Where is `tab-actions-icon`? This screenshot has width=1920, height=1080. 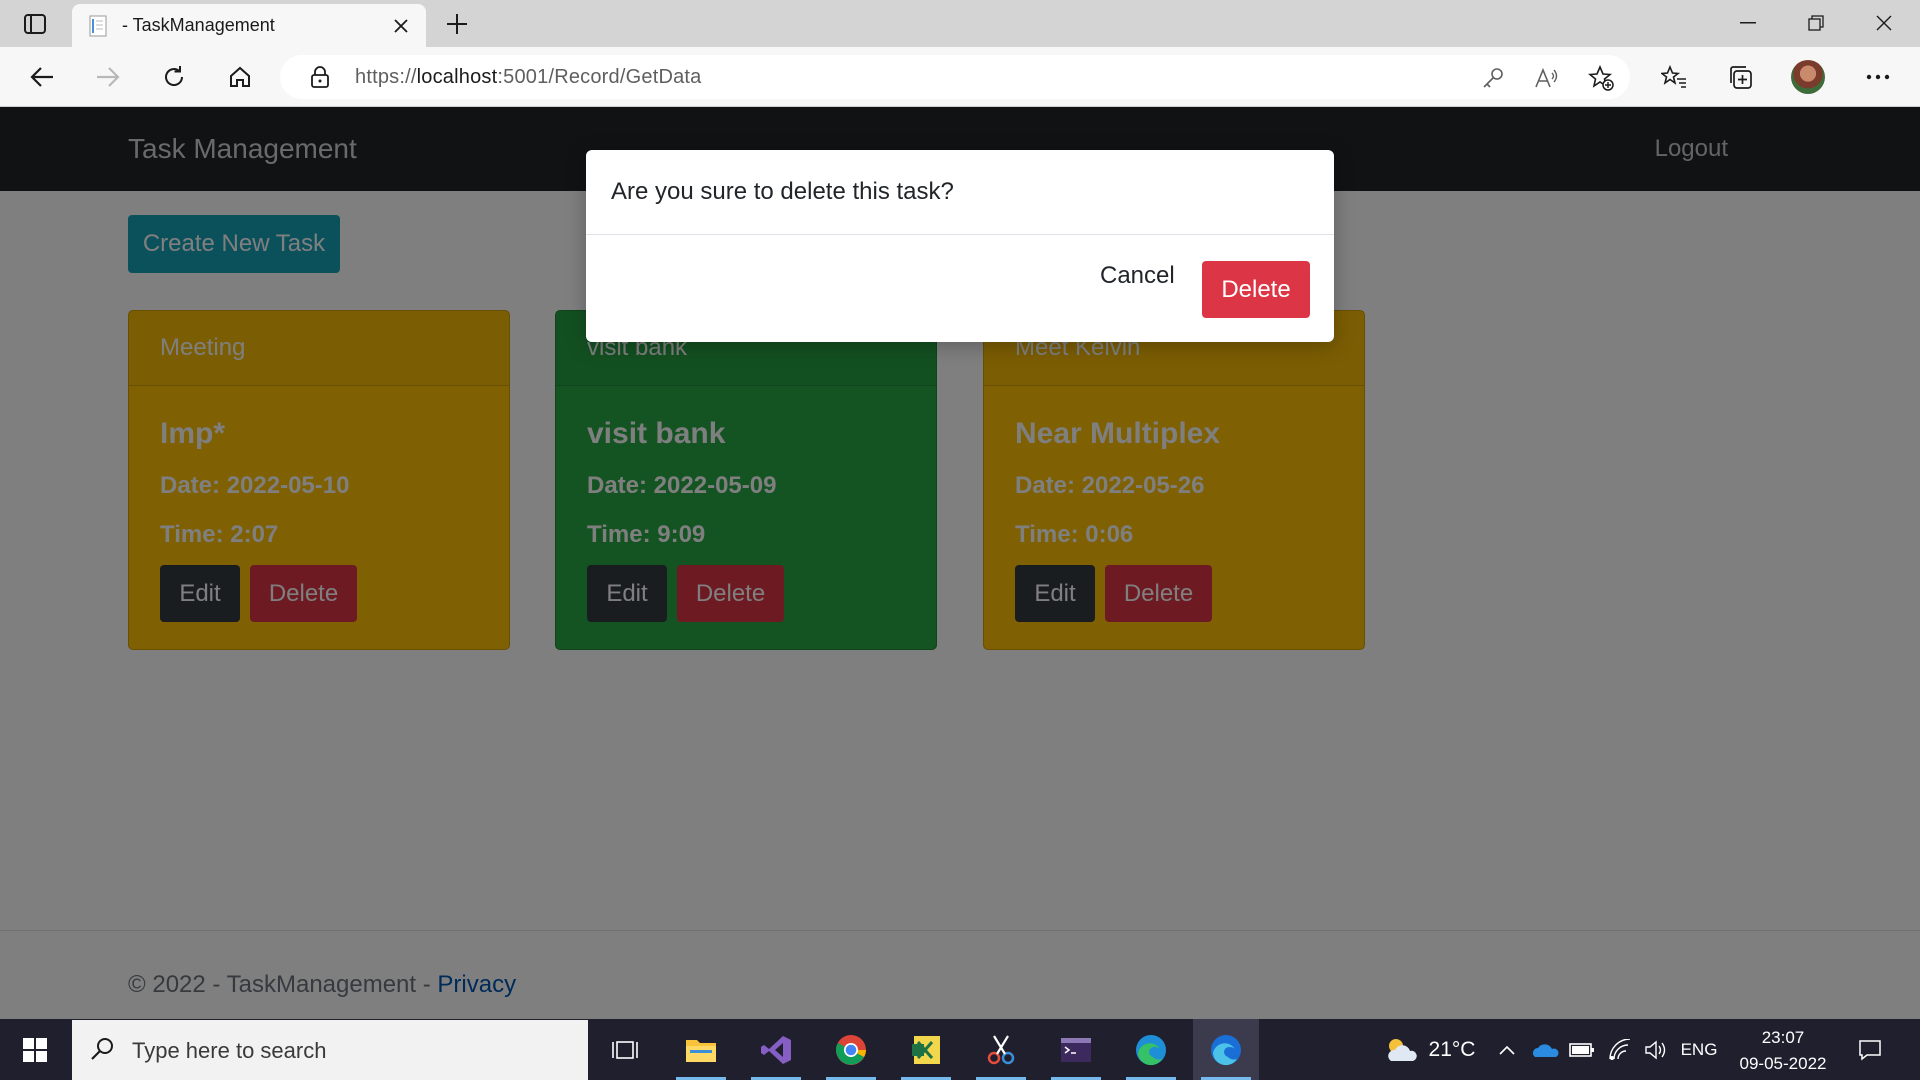
tab-actions-icon is located at coordinates (35, 24).